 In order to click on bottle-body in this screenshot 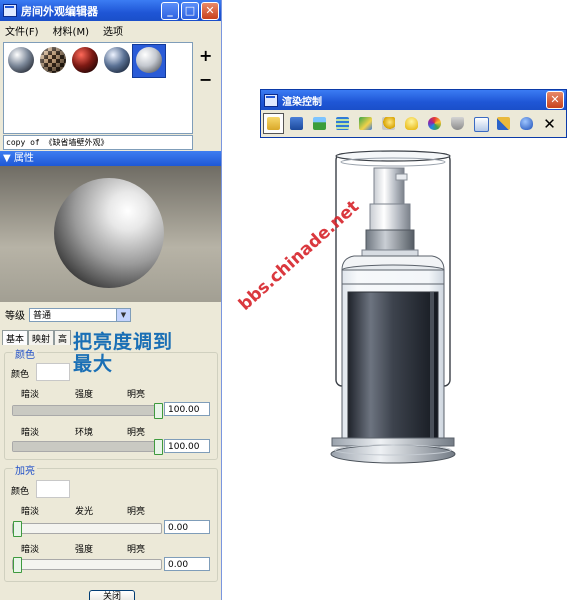, I will do `click(393, 373)`.